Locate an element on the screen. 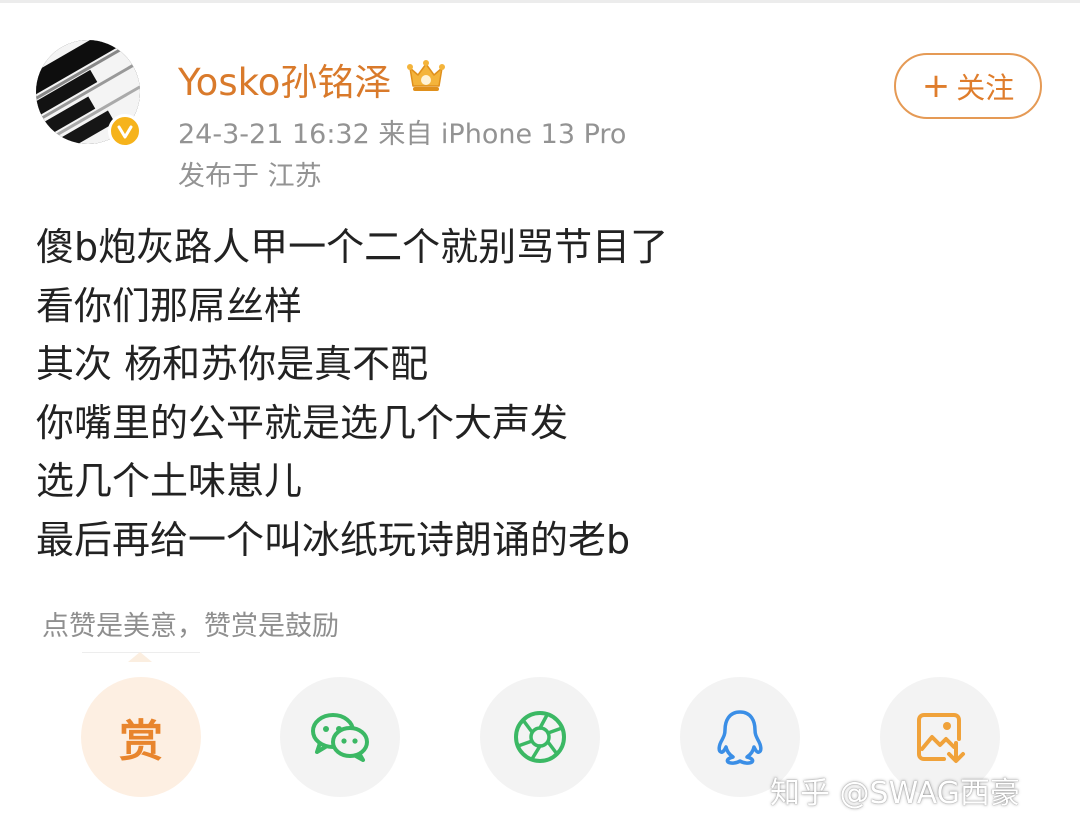 The image size is (1080, 832). post-text-line: 选几个土味崽儿 is located at coordinates (169, 481).